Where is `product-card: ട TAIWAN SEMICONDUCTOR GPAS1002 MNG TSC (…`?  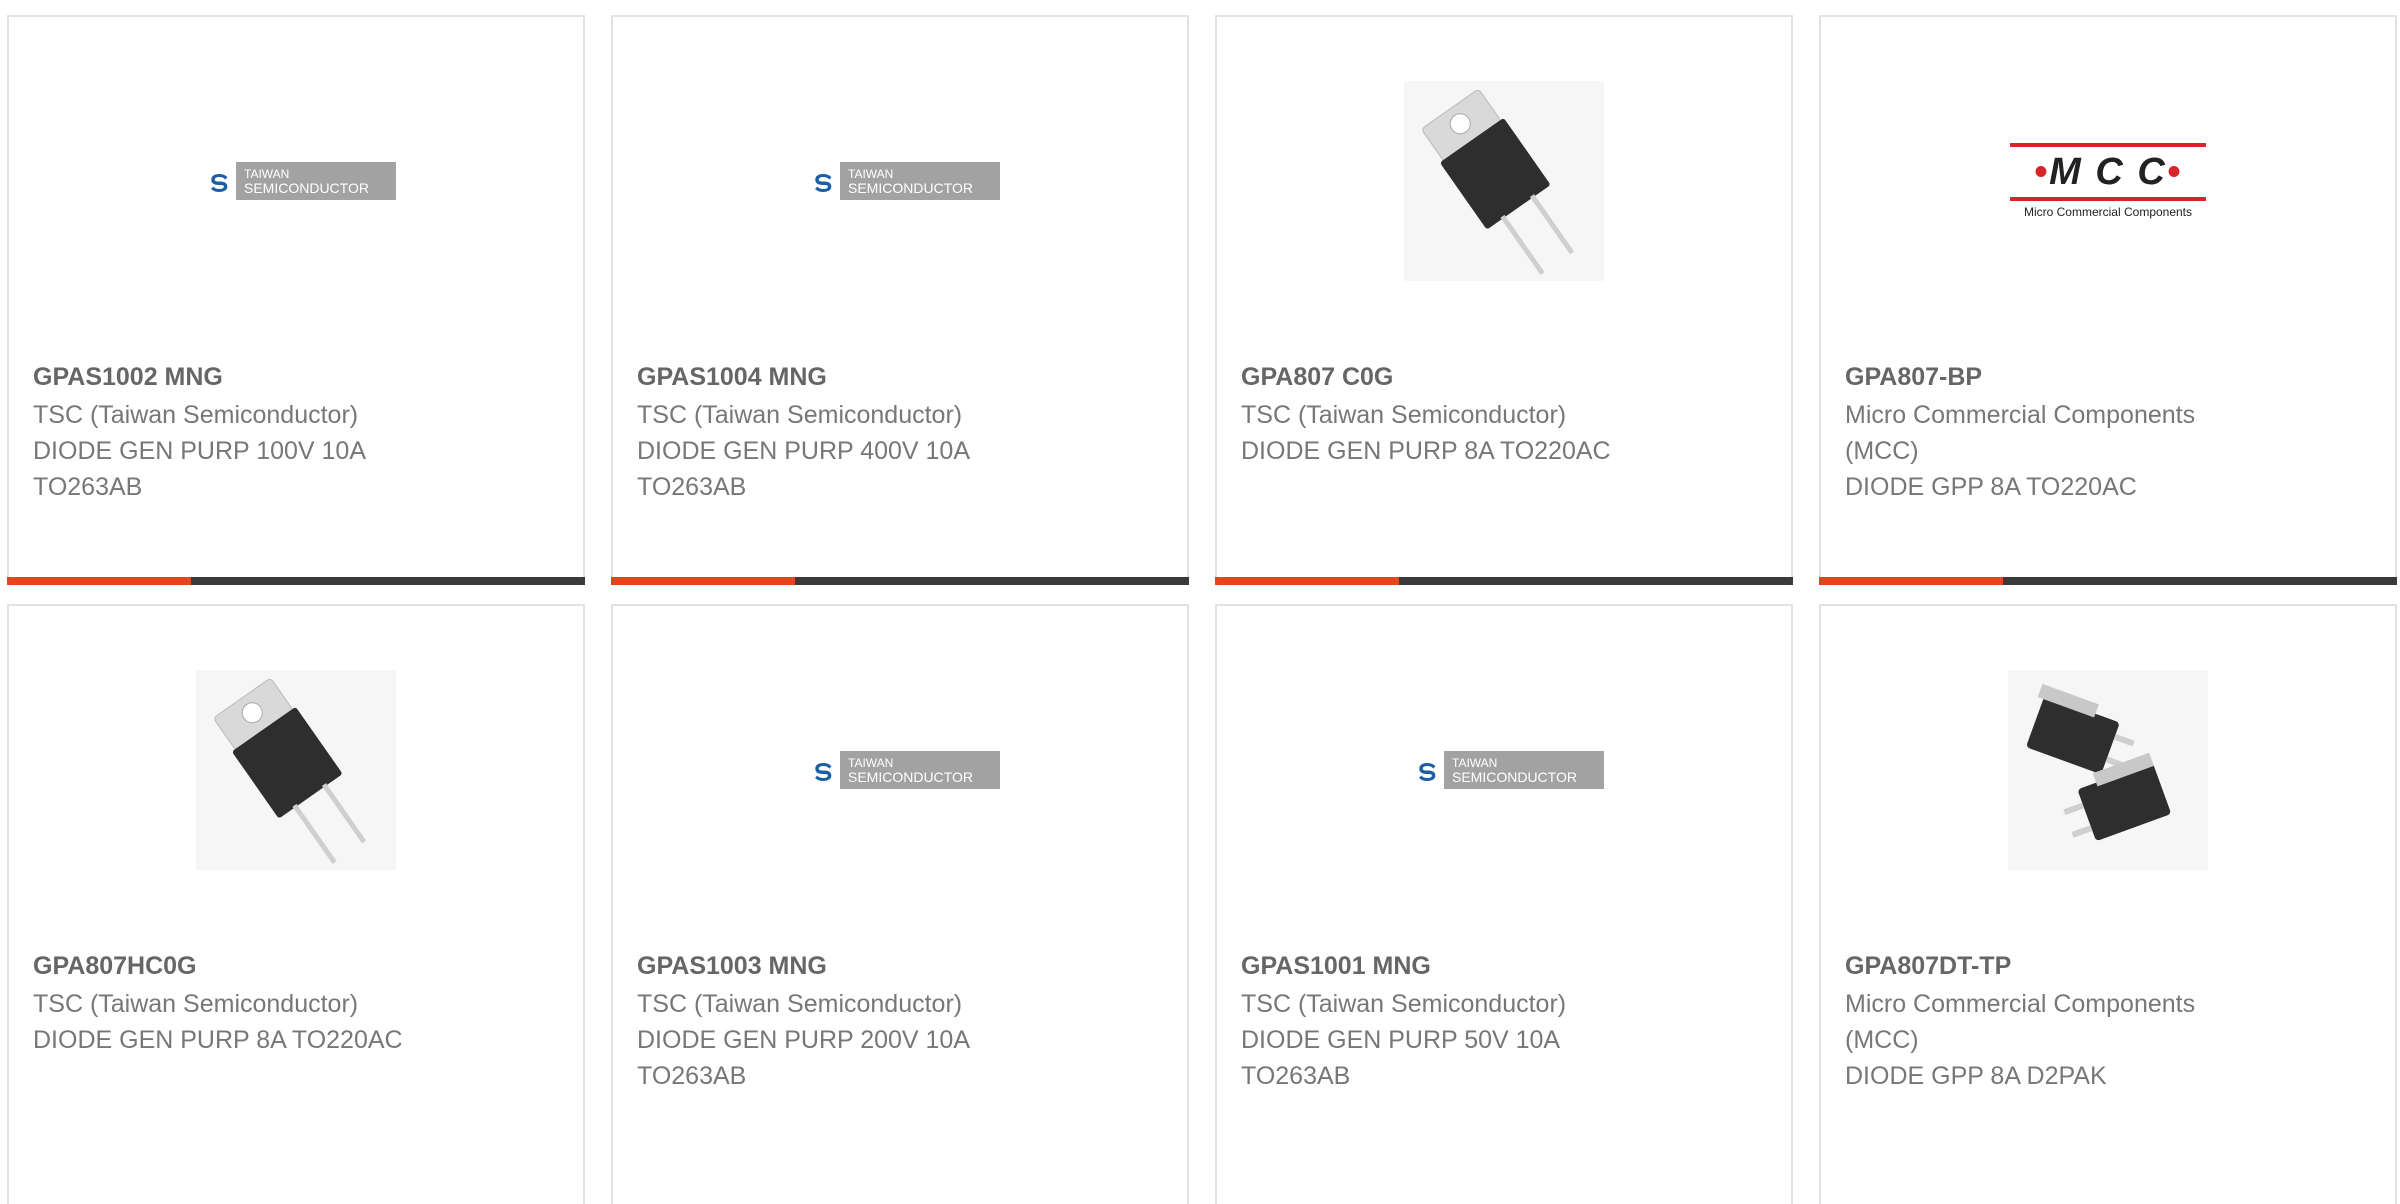 product-card: ട TAIWAN SEMICONDUCTOR GPAS1002 MNG TSC (… is located at coordinates (296, 300).